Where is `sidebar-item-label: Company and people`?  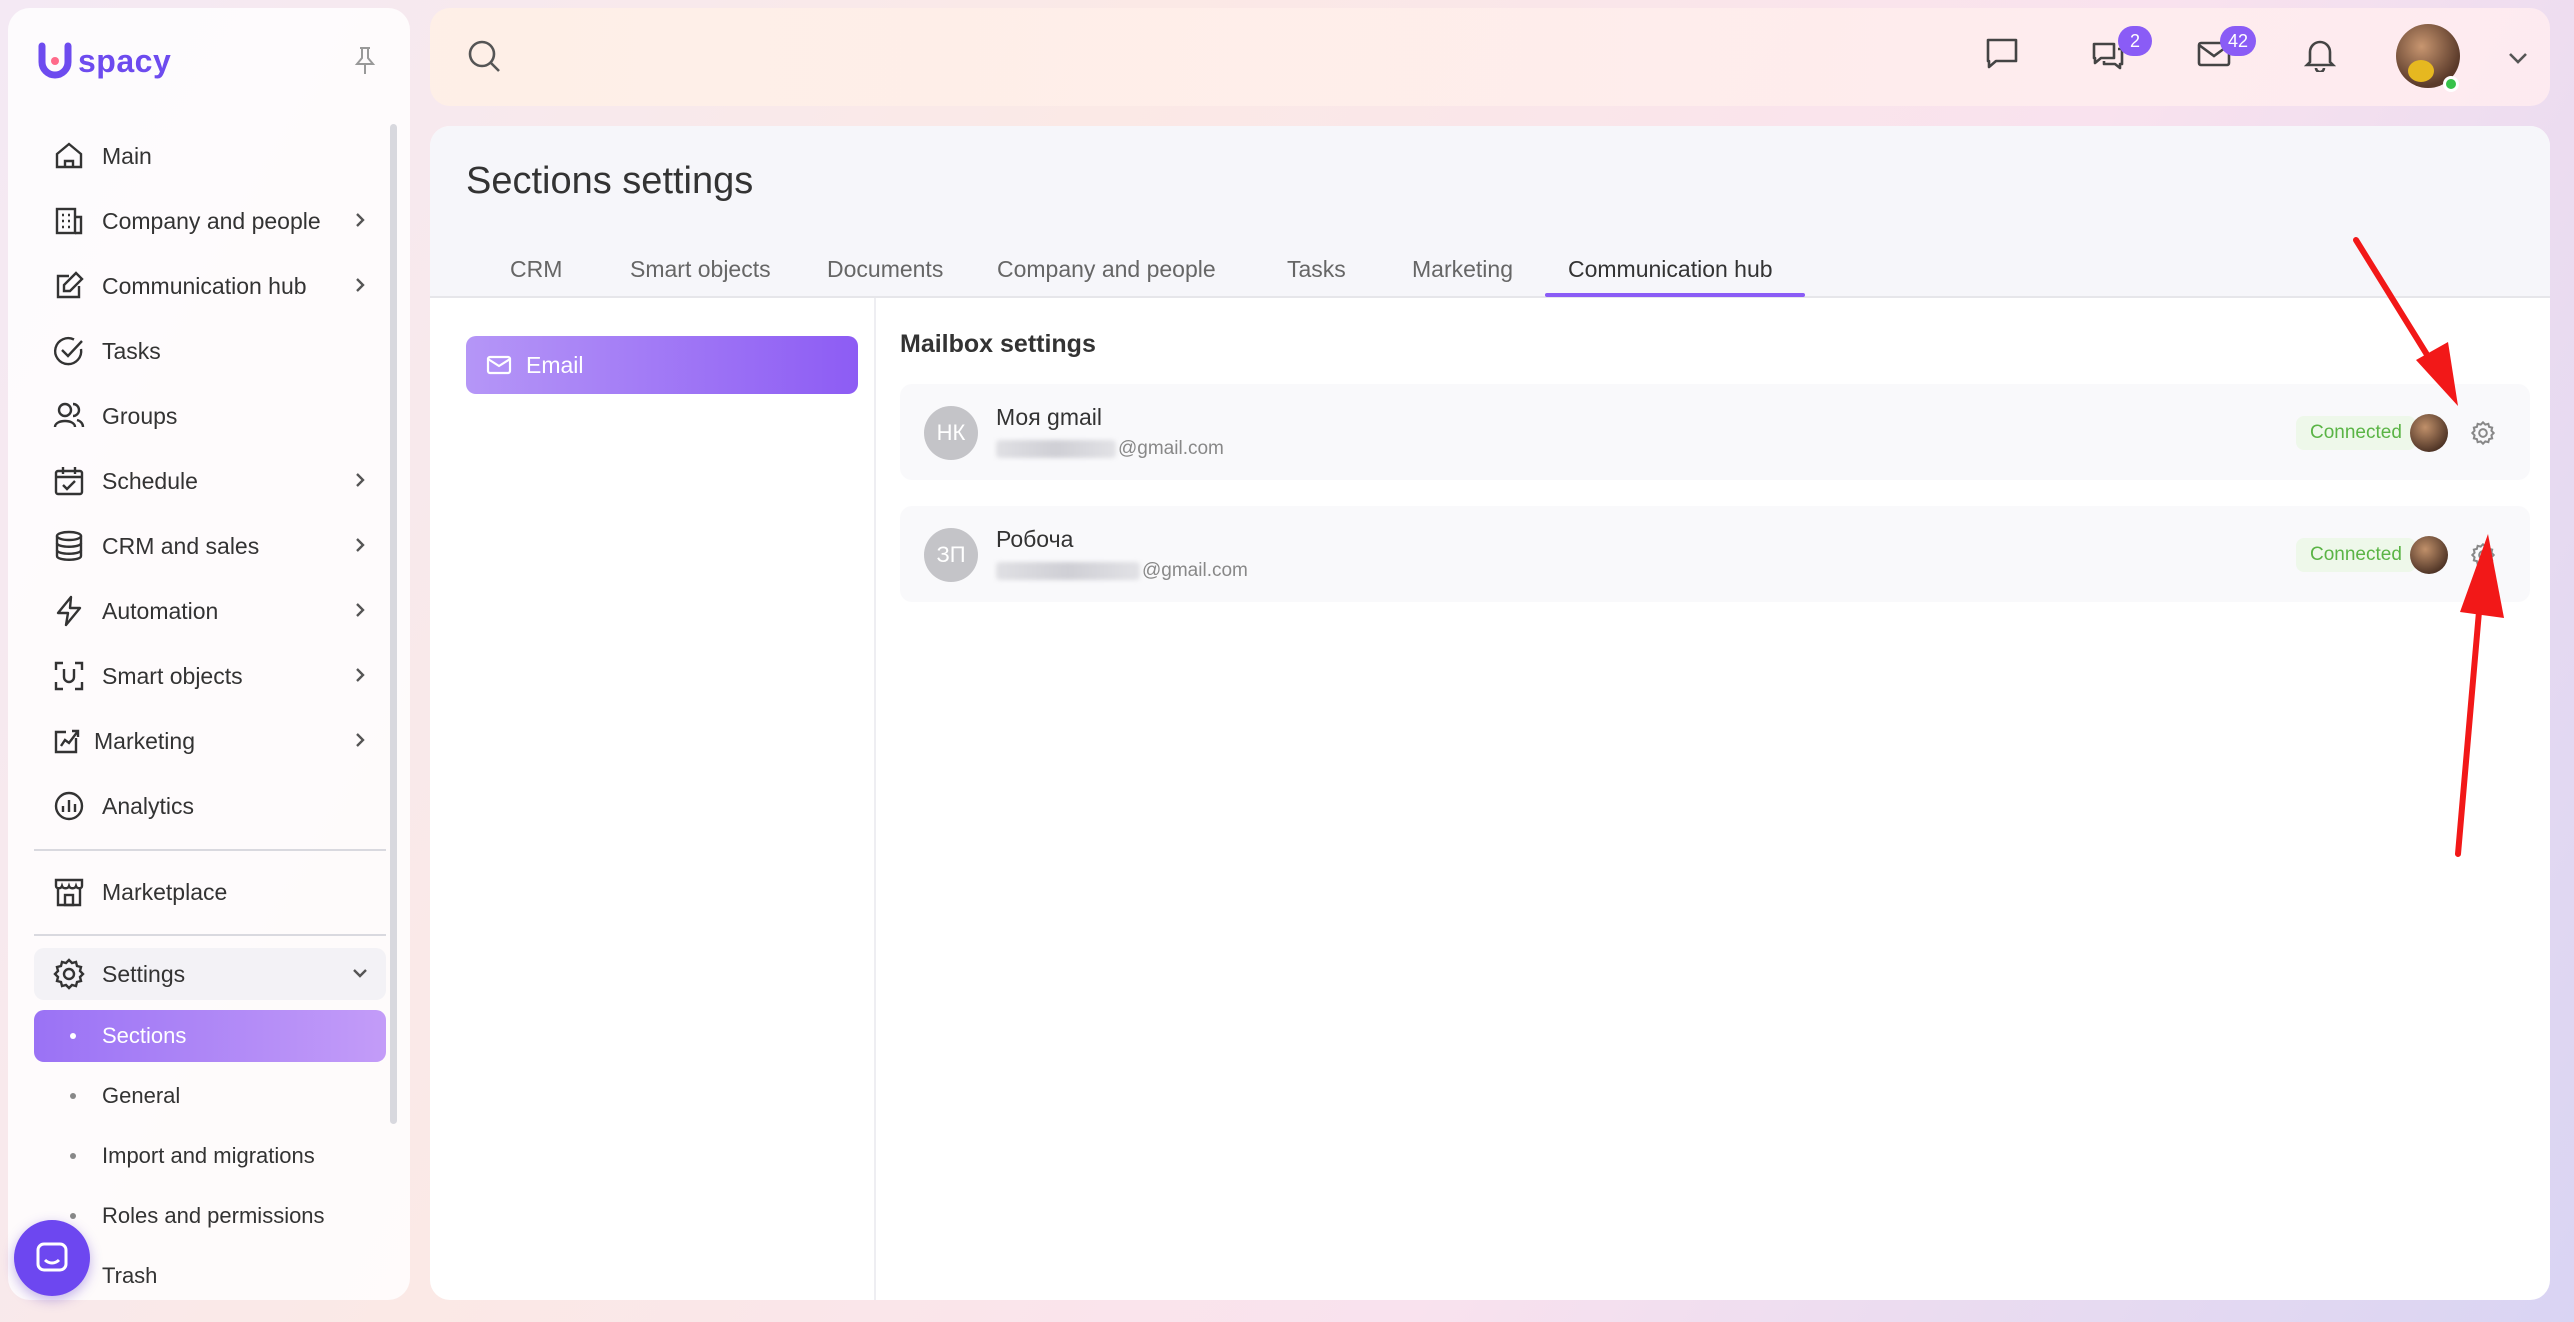
sidebar-item-label: Company and people is located at coordinates (211, 220).